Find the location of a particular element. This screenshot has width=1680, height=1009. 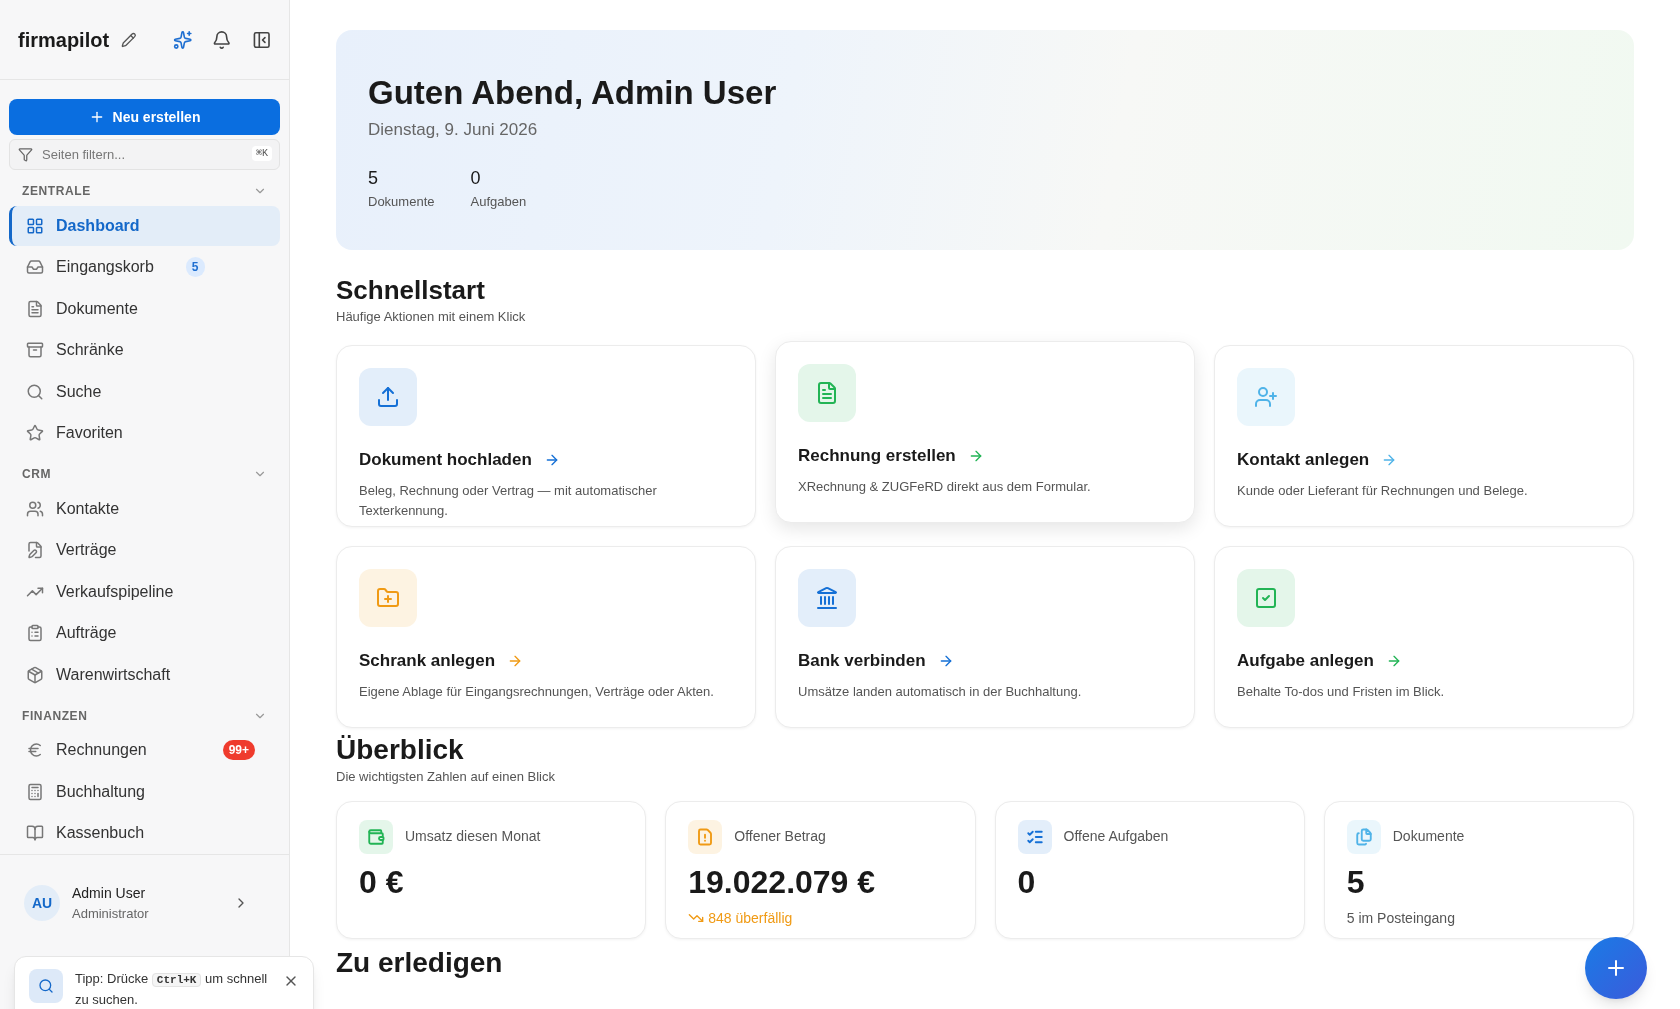

action-card: Bank verbinden Umsätze landen automatisch in der Buchhaltung. is located at coordinates (985, 637).